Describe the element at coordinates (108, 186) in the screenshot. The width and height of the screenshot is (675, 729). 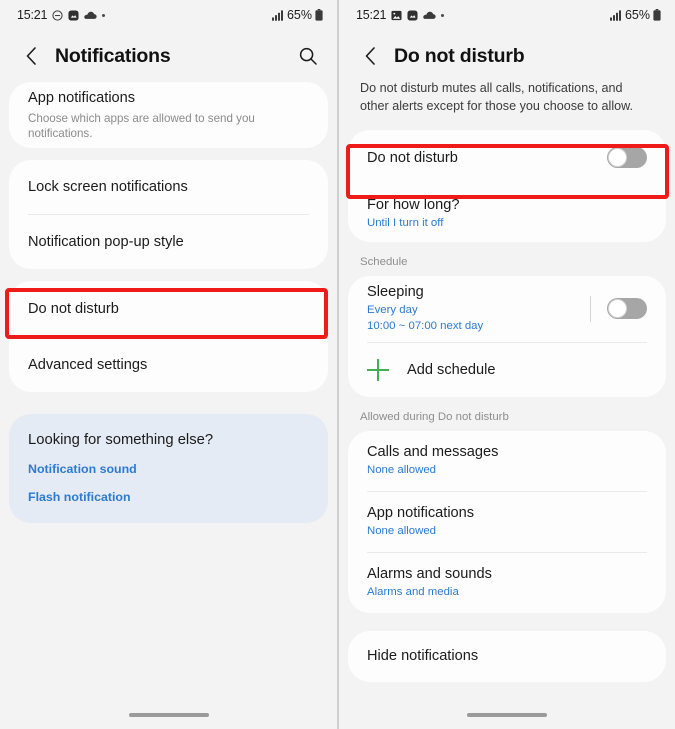
I see `list-item-title: Lock screen notifications` at that location.